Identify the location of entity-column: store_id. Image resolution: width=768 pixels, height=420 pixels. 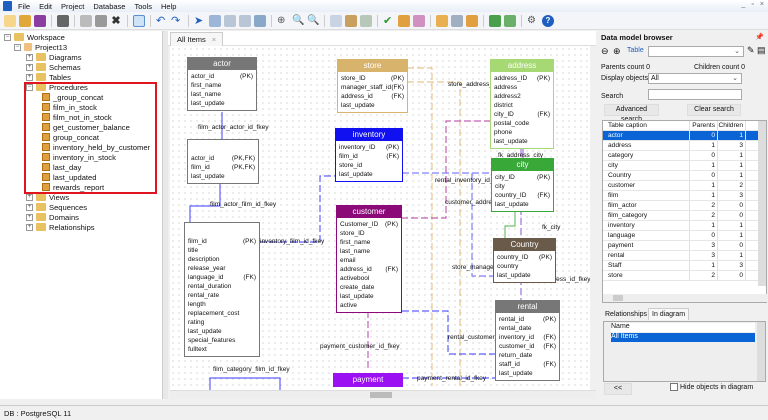
(369, 165).